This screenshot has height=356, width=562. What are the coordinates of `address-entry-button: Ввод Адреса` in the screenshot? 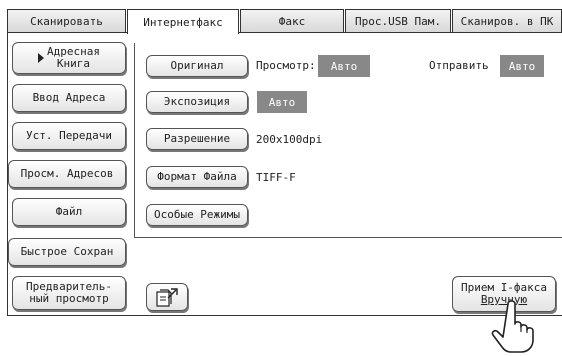 It's located at (69, 98).